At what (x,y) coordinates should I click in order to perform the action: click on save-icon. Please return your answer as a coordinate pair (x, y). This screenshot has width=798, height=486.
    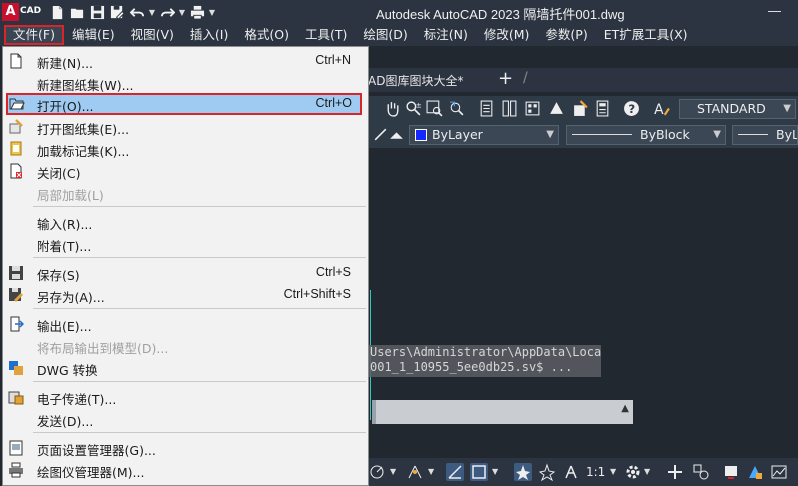
    Looking at the image, I should click on (97, 12).